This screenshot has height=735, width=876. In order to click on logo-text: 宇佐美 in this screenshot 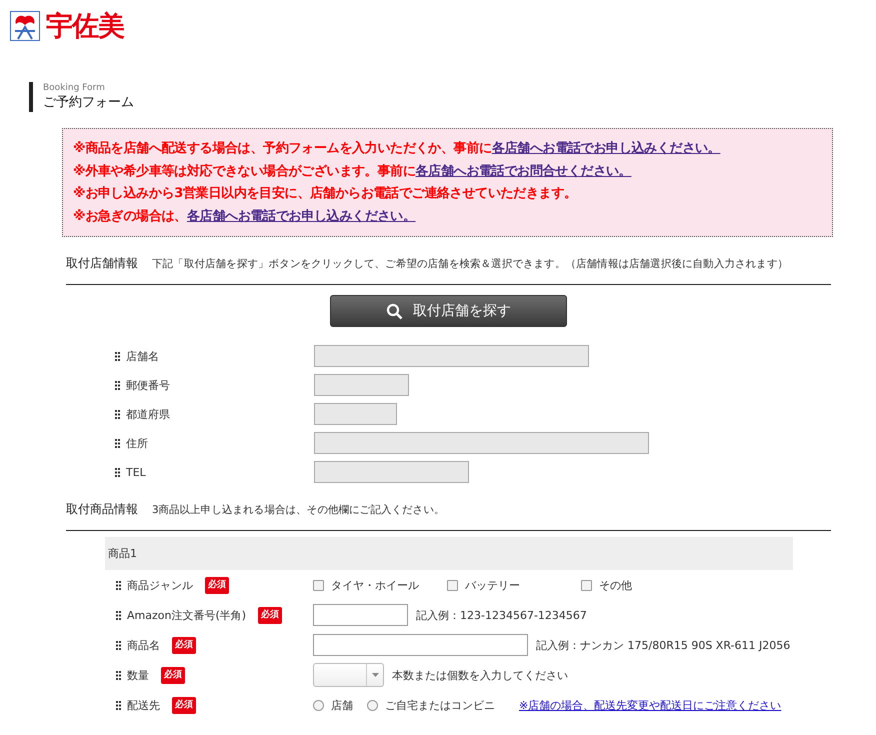, I will do `click(85, 26)`.